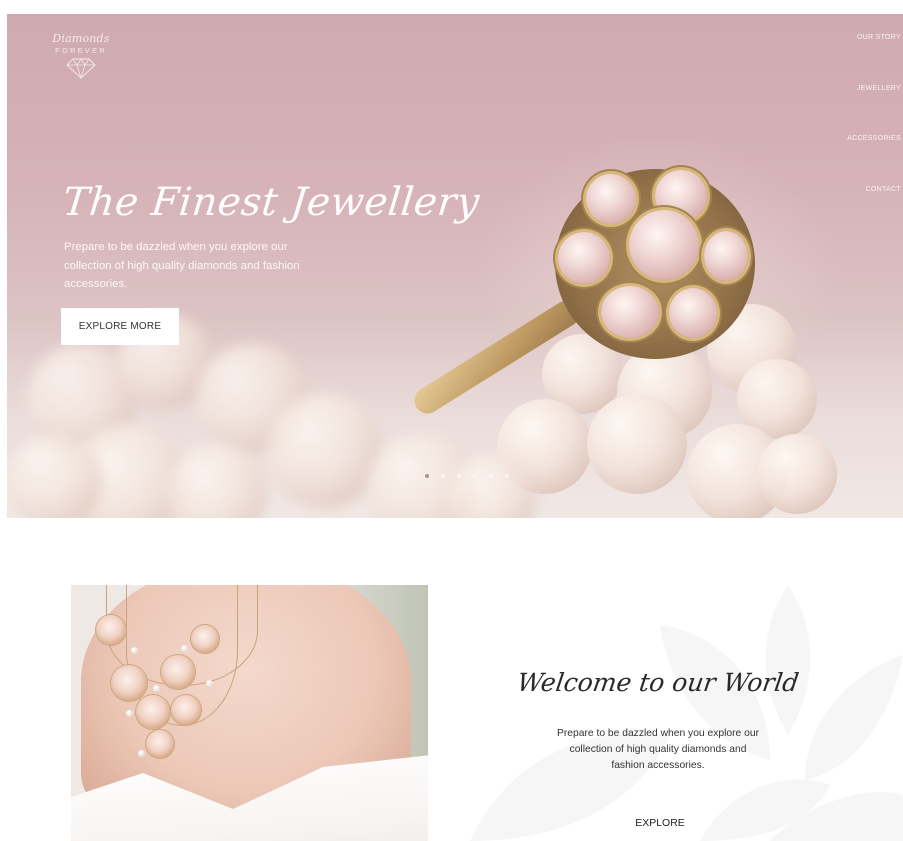 Image resolution: width=903 pixels, height=841 pixels. Describe the element at coordinates (120, 326) in the screenshot. I see `explore-more-button: EXPLORE MORE` at that location.